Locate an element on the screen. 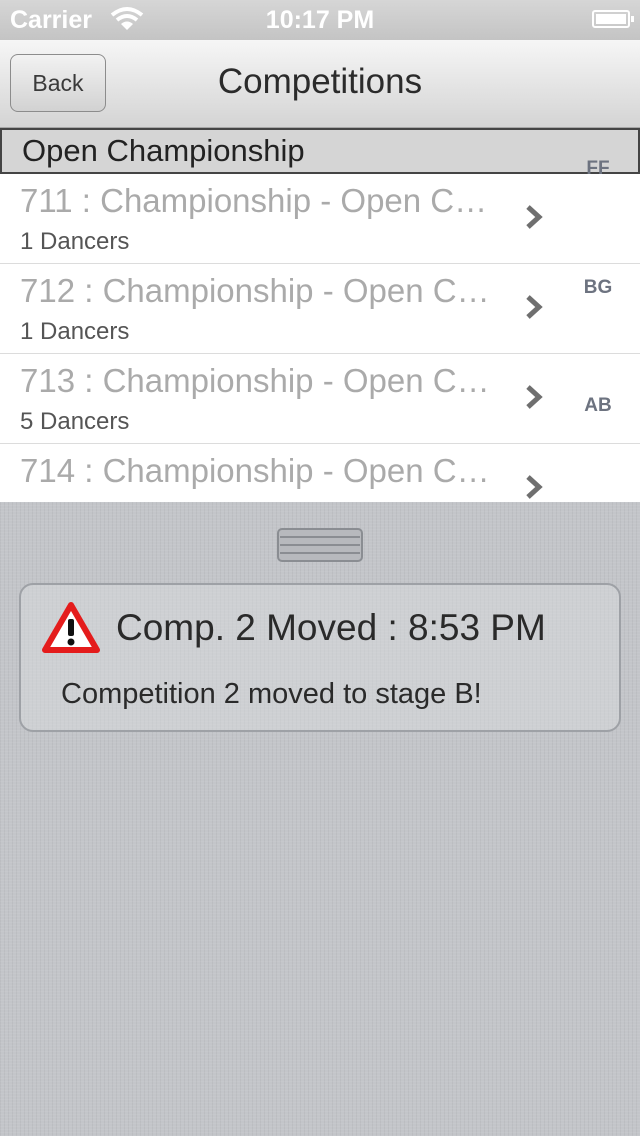  section-index-item: AB is located at coordinates (598, 406).